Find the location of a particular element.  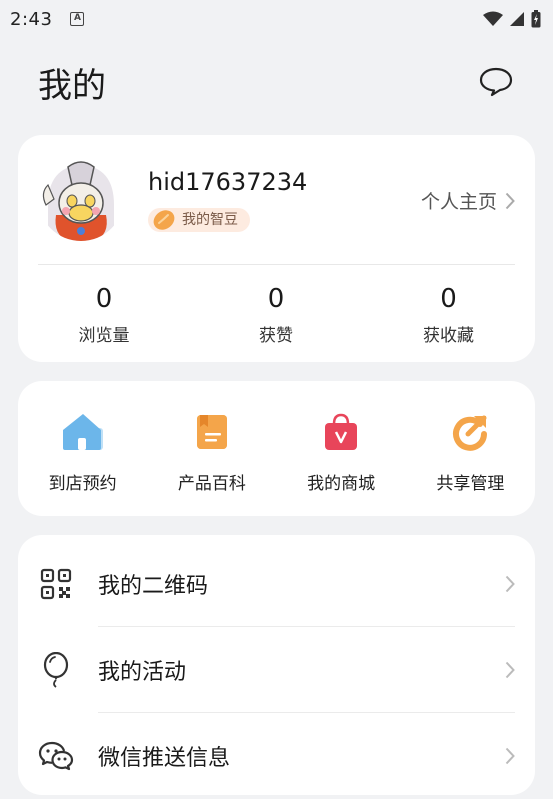

page-title: 我的 is located at coordinates (72, 85).